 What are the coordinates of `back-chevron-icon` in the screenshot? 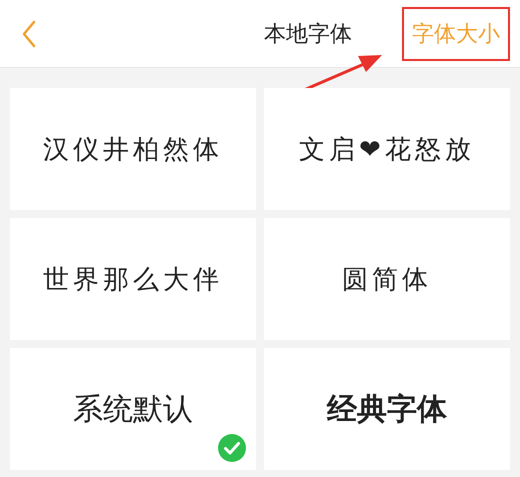 It's located at (29, 34).